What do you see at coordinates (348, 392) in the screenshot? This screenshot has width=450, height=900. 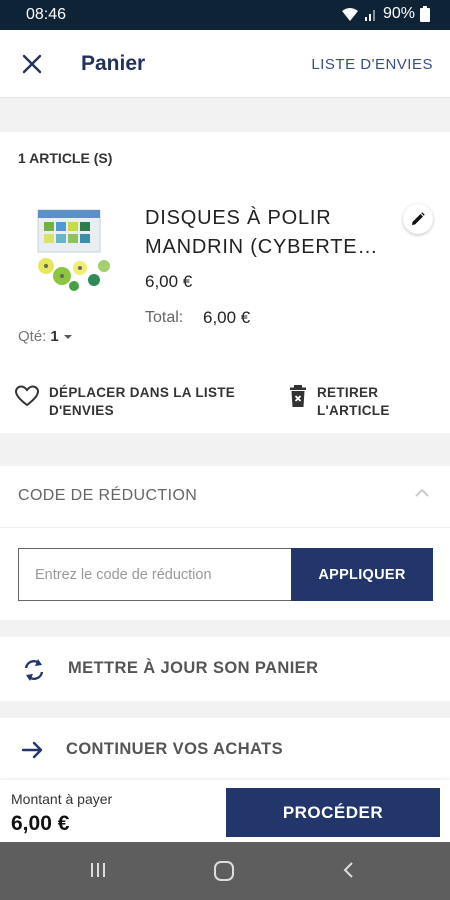 I see `remove-label-line1: RETIRER` at bounding box center [348, 392].